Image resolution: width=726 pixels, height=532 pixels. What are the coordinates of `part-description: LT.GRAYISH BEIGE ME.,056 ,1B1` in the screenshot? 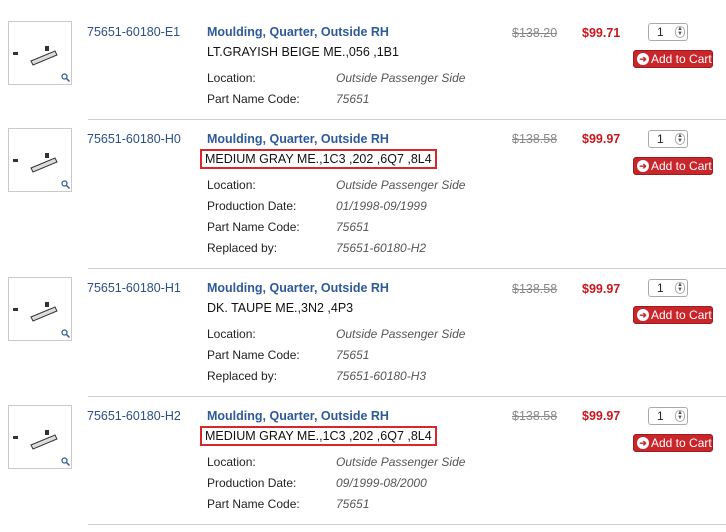 It's located at (303, 52).